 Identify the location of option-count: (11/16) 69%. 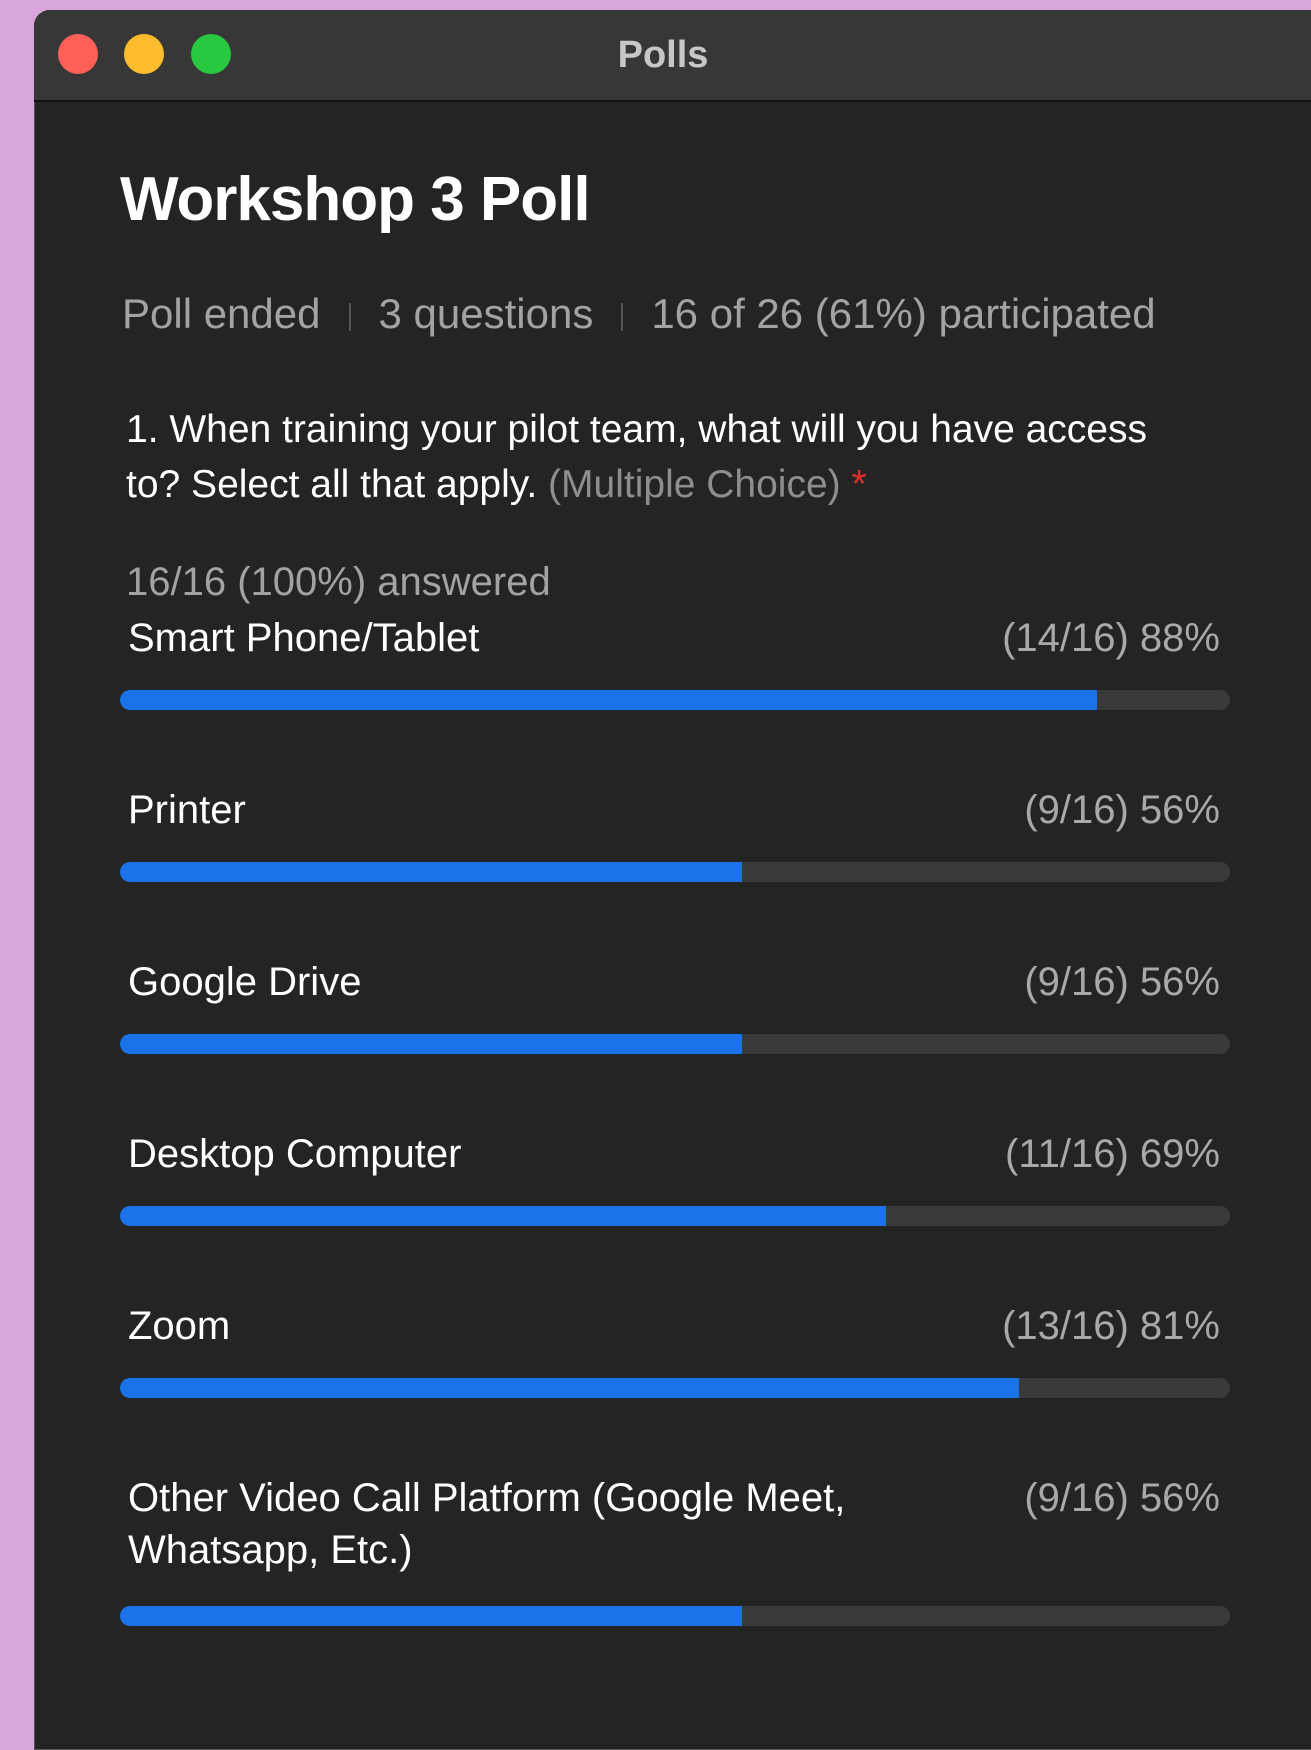
(1112, 1154).